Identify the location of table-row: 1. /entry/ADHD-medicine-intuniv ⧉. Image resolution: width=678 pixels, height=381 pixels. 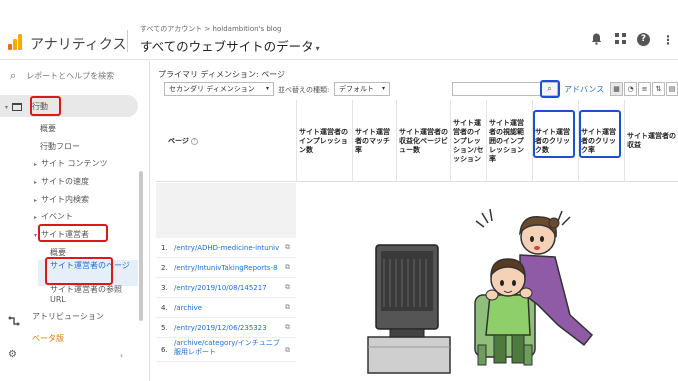
(226, 248).